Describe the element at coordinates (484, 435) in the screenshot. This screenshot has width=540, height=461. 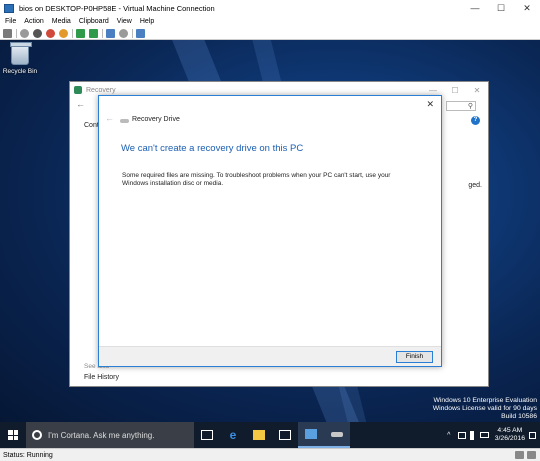
I see `keyboard-icon` at that location.